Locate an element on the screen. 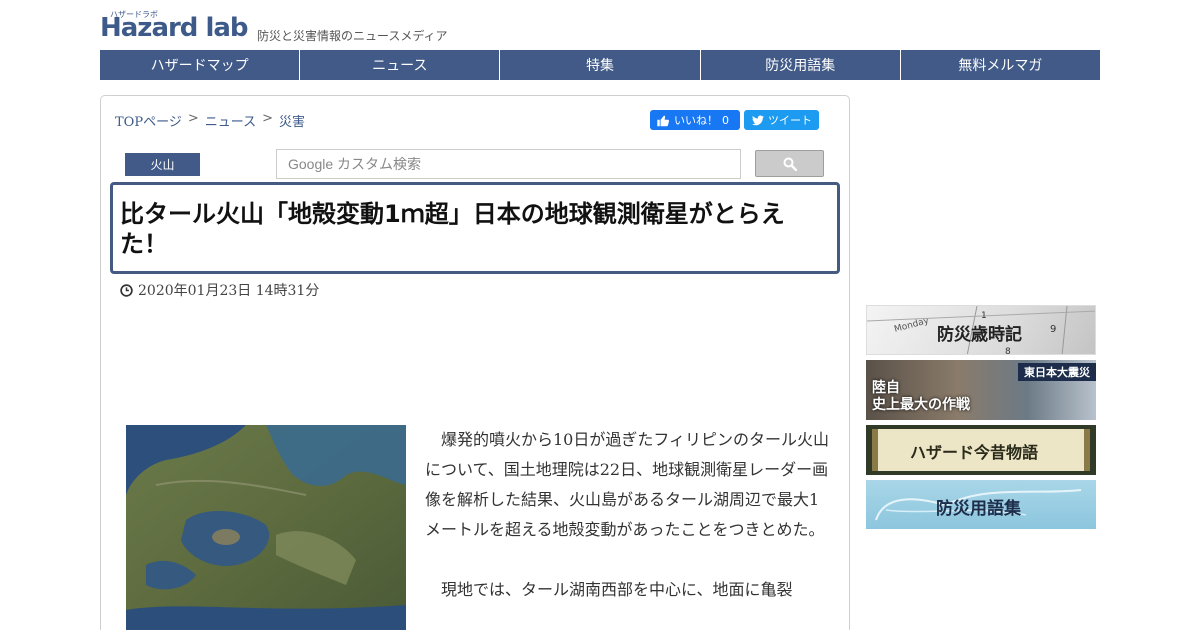 This screenshot has width=1200, height=630. banner-label: 陸自 史上最大の作戦 is located at coordinates (921, 396).